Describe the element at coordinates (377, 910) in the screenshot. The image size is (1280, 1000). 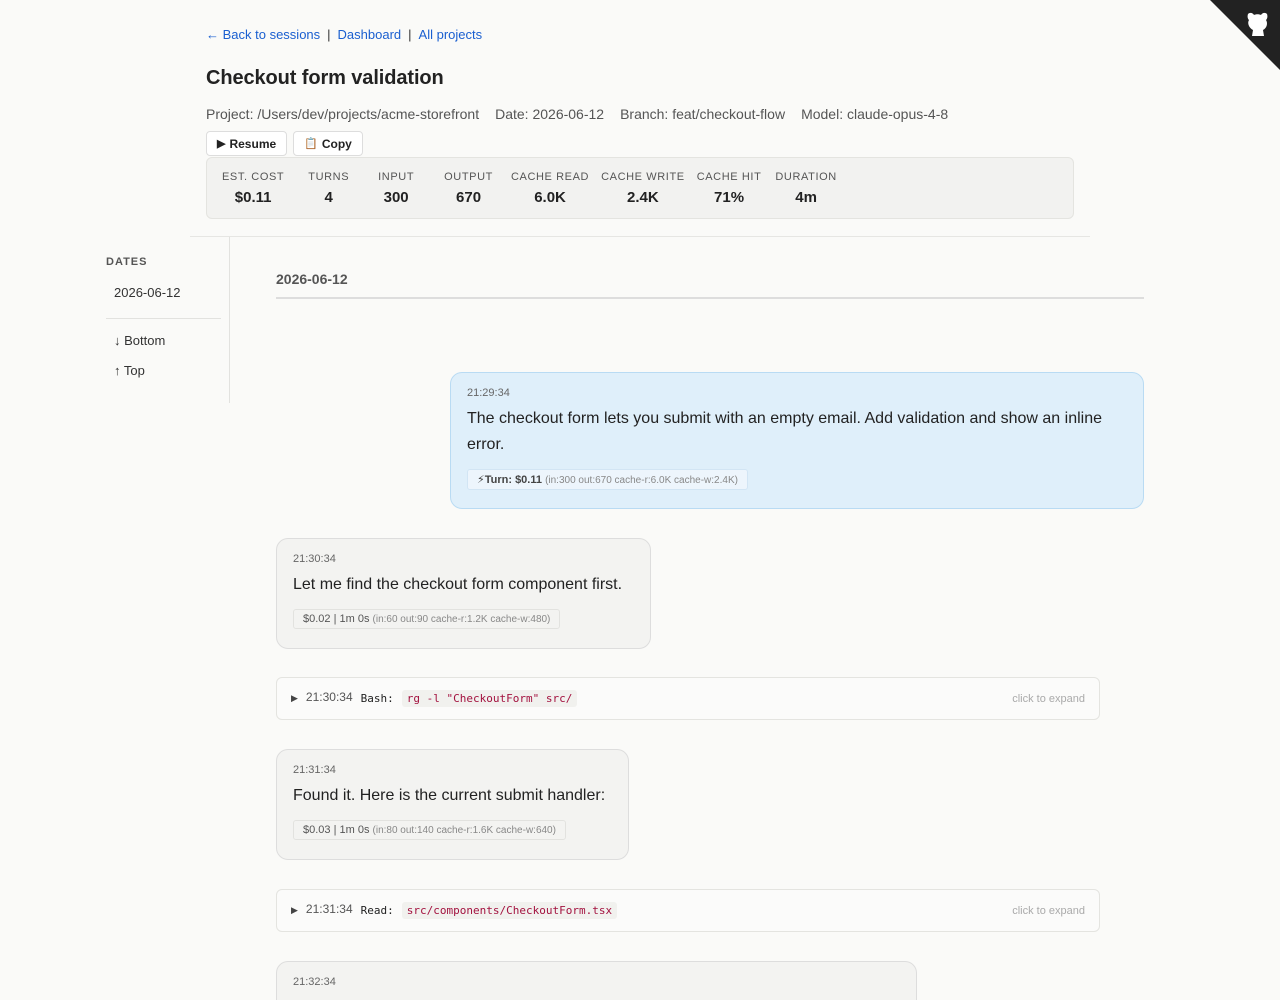
I see `tool-name: Read:` at that location.